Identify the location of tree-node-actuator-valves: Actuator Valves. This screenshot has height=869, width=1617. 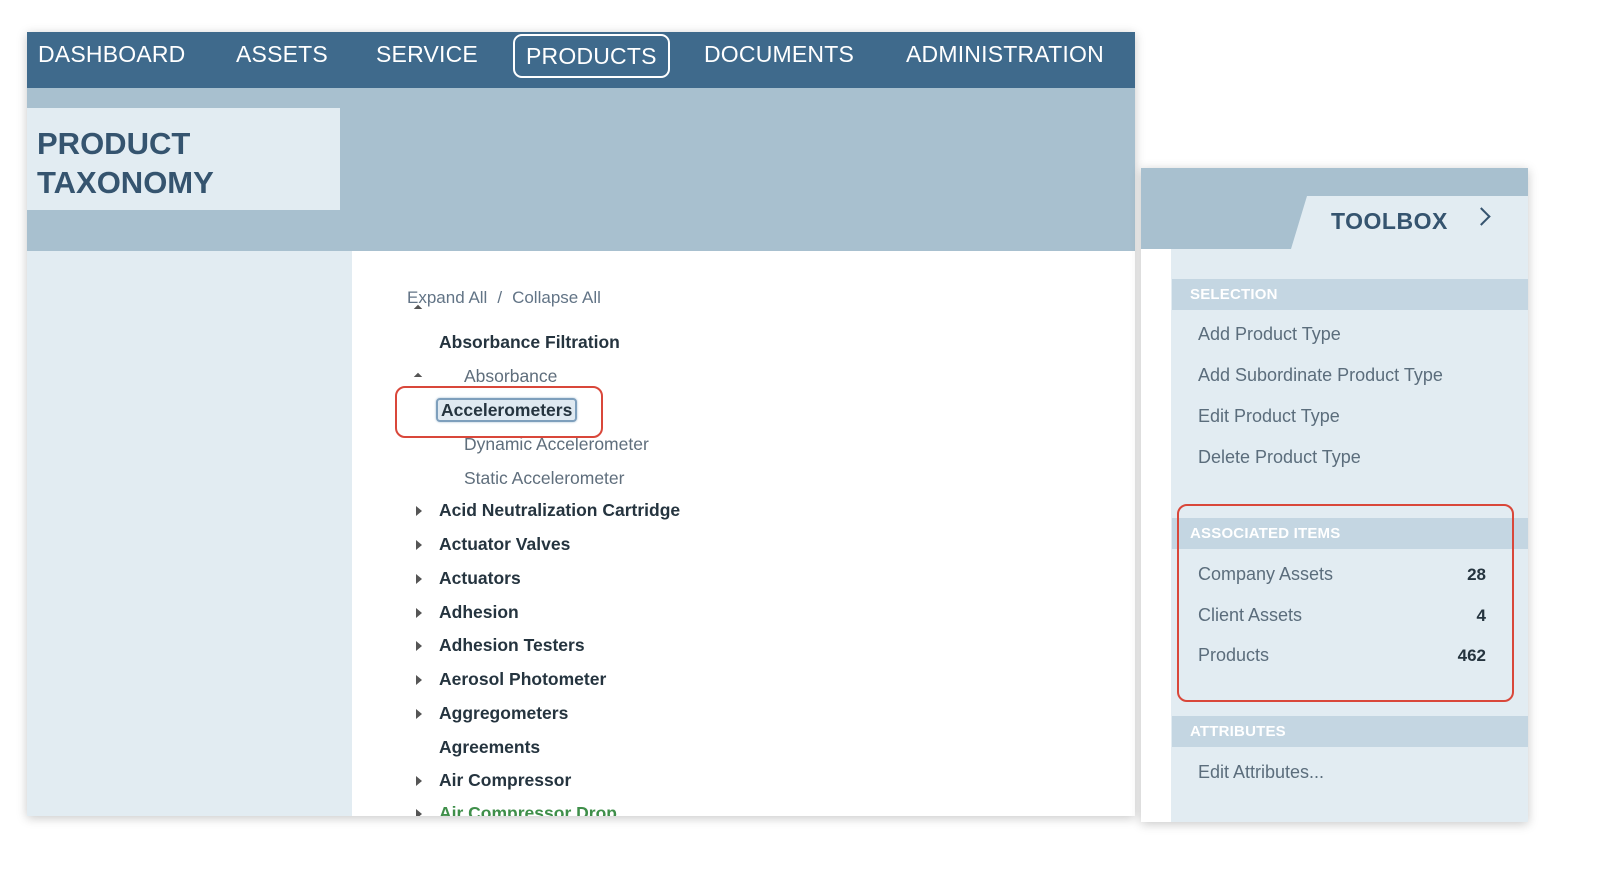
(504, 544).